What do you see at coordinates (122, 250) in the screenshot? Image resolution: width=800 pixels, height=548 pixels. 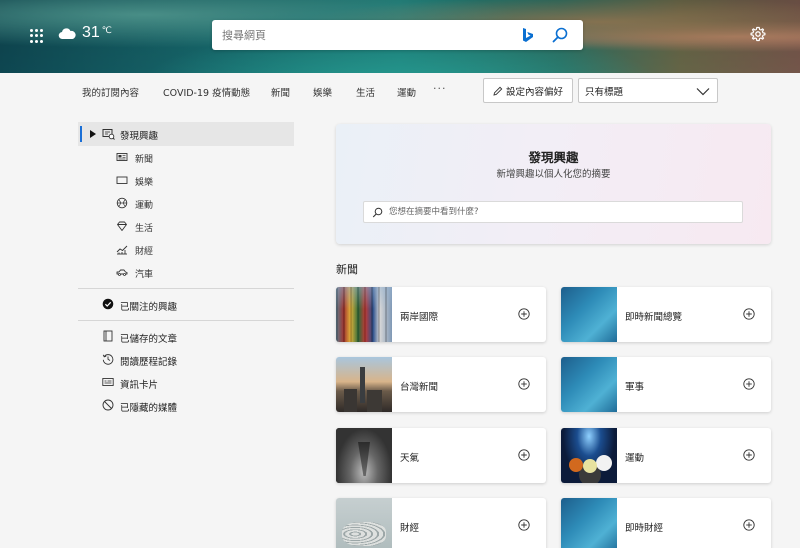 I see `chart-icon` at bounding box center [122, 250].